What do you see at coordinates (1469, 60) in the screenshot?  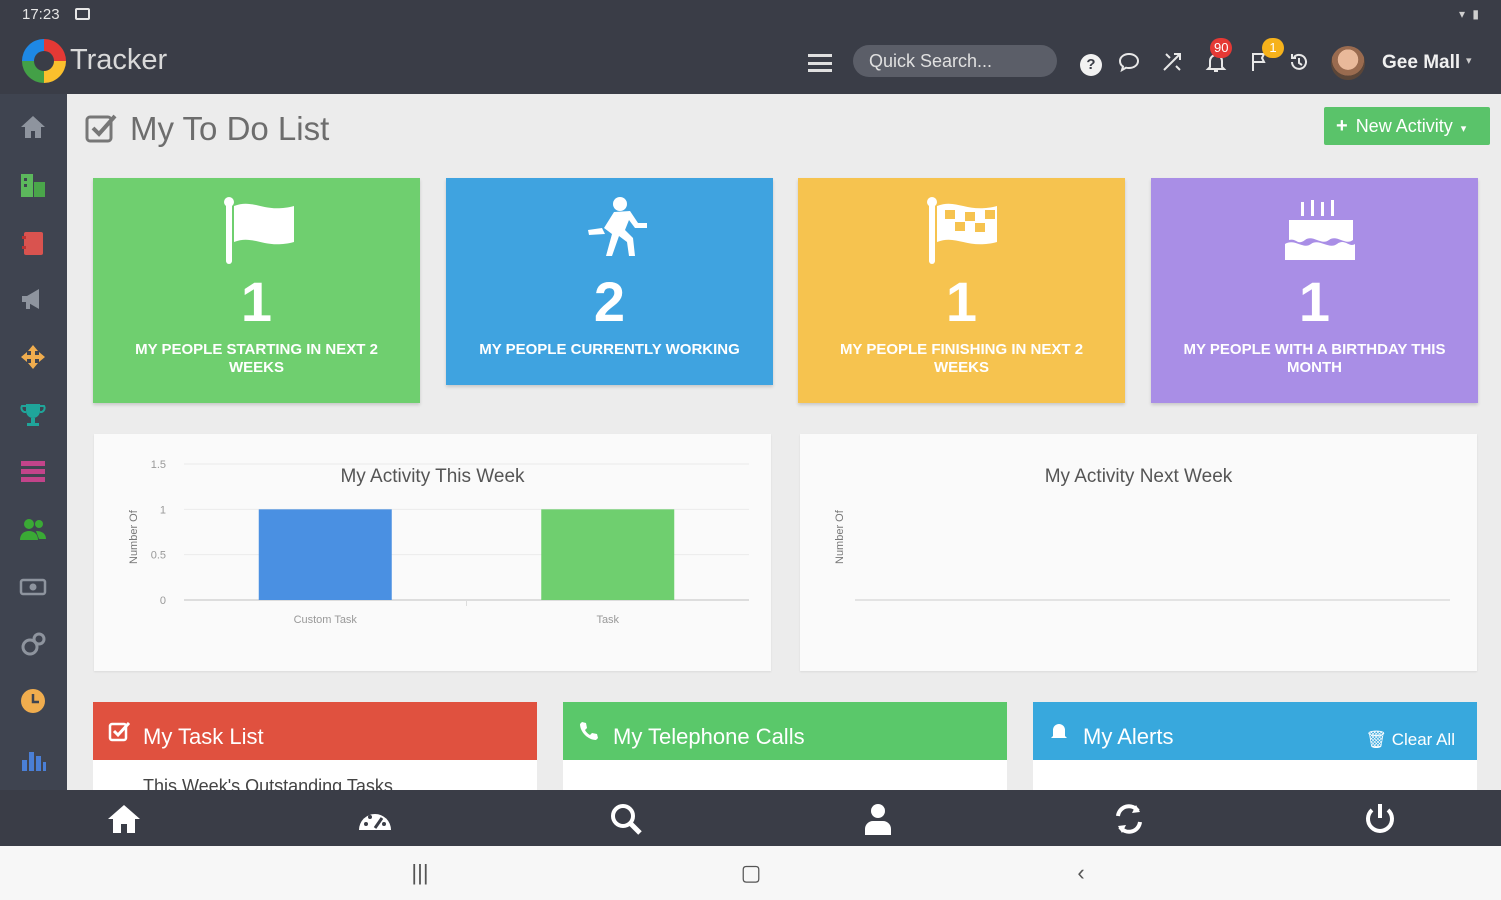 I see `user-menu-caret-icon: ▾` at bounding box center [1469, 60].